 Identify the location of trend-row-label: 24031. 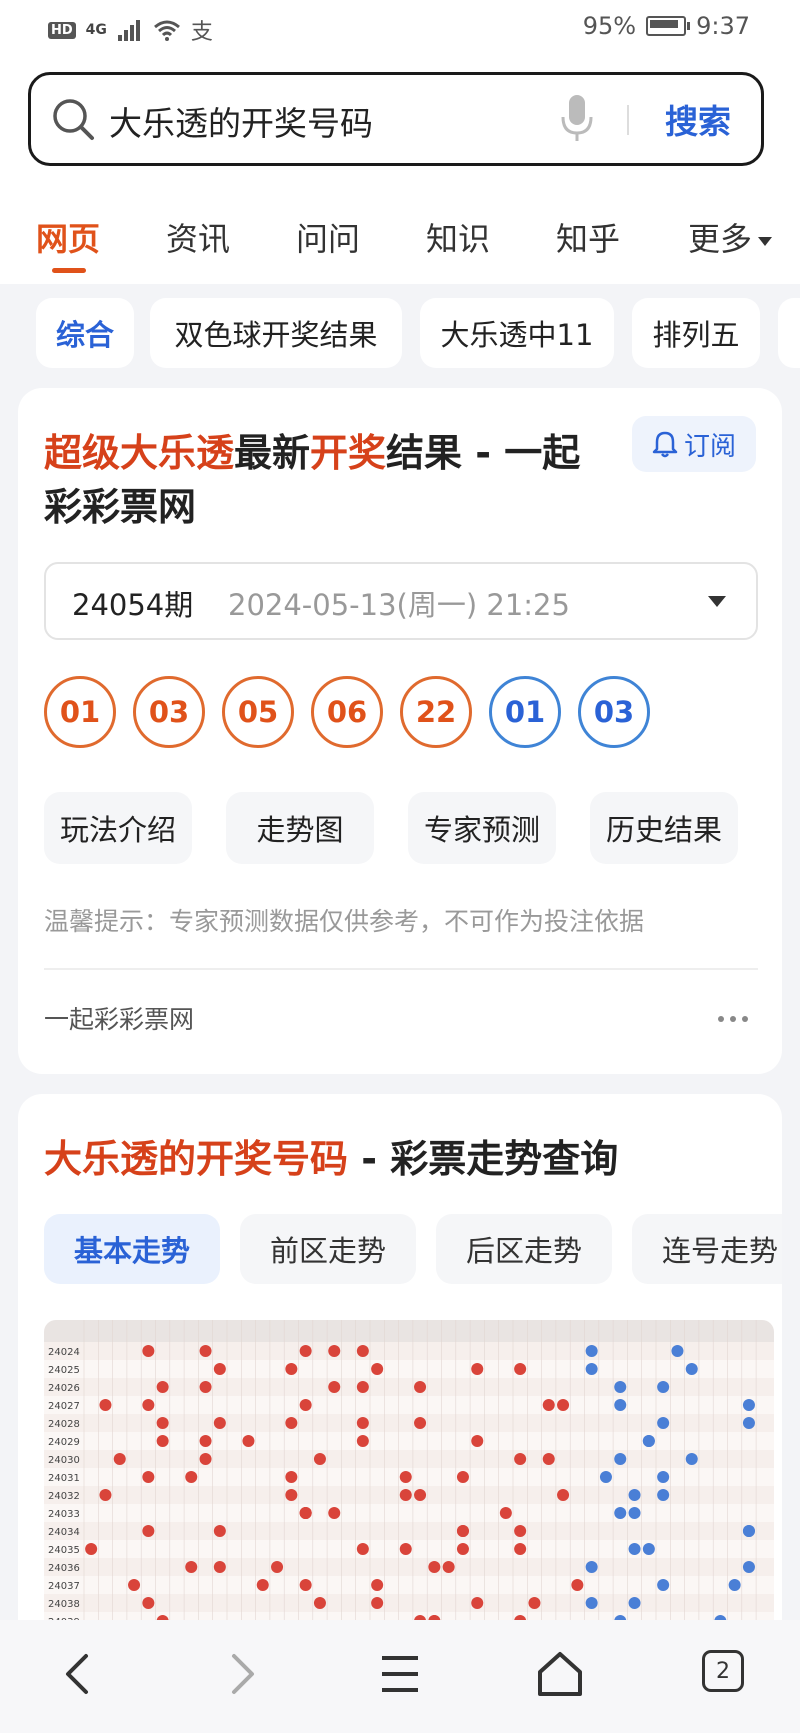
(64, 1478).